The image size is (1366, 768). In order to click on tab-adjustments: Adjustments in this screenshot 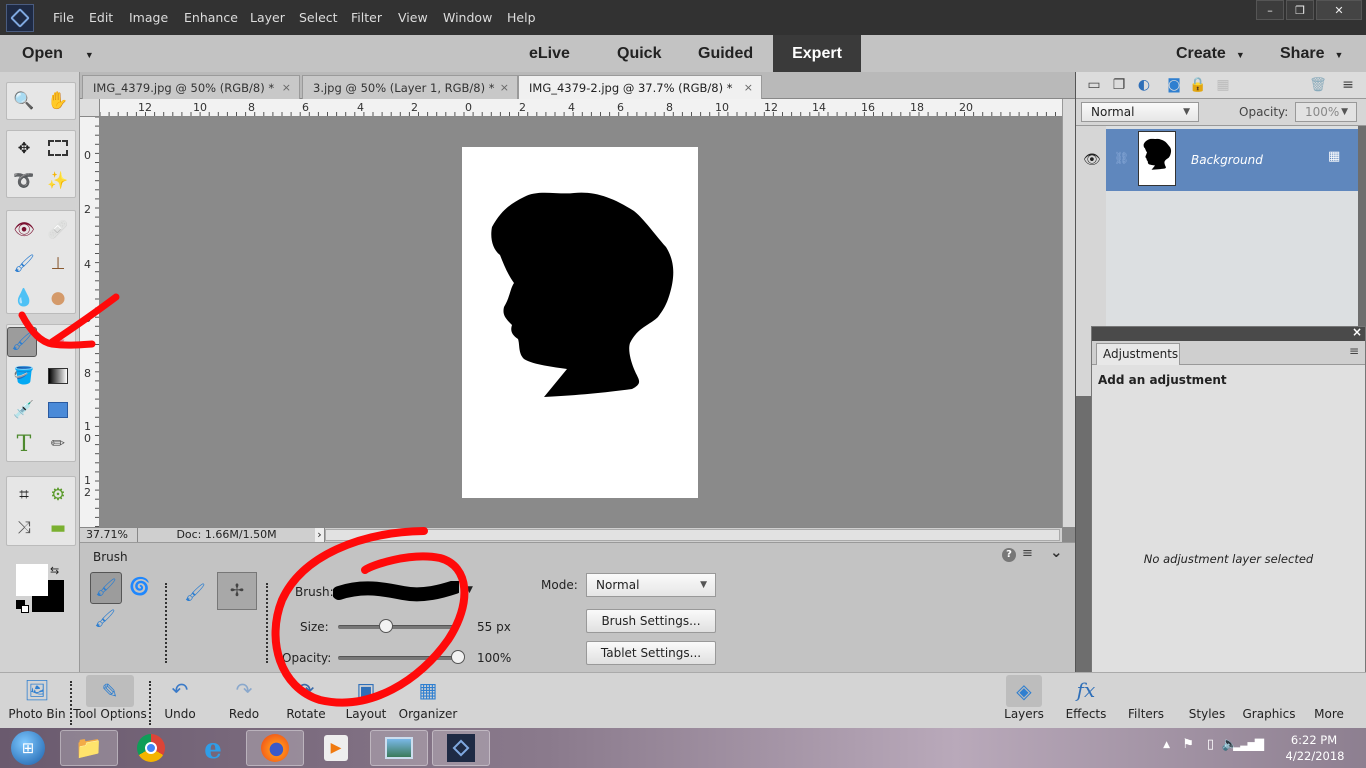, I will do `click(1138, 354)`.